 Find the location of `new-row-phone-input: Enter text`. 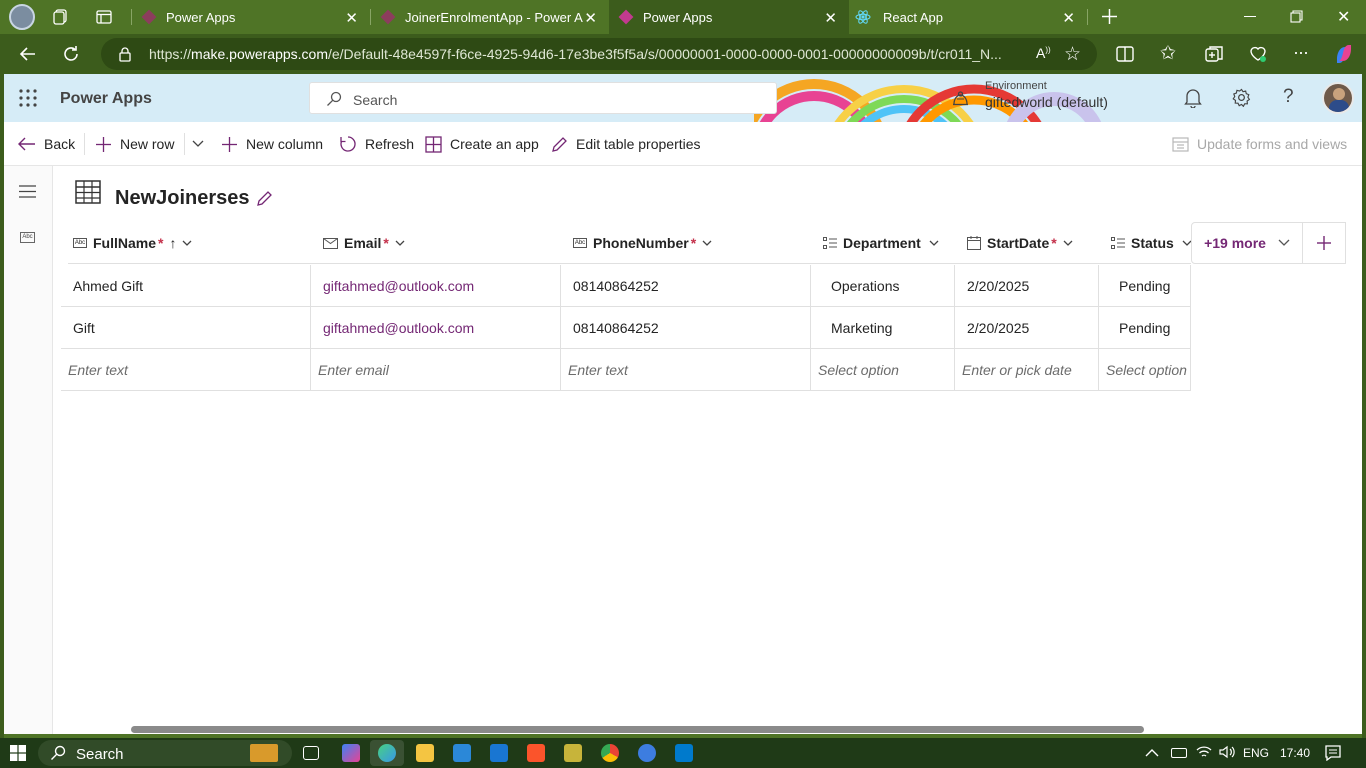

new-row-phone-input: Enter text is located at coordinates (686, 370).